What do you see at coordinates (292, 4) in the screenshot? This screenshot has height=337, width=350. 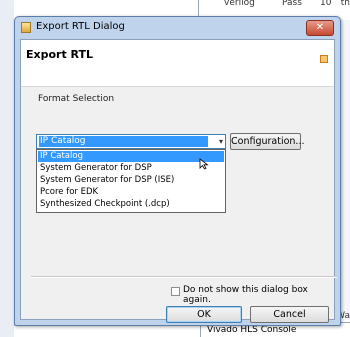 I see `table-cell: Pass` at bounding box center [292, 4].